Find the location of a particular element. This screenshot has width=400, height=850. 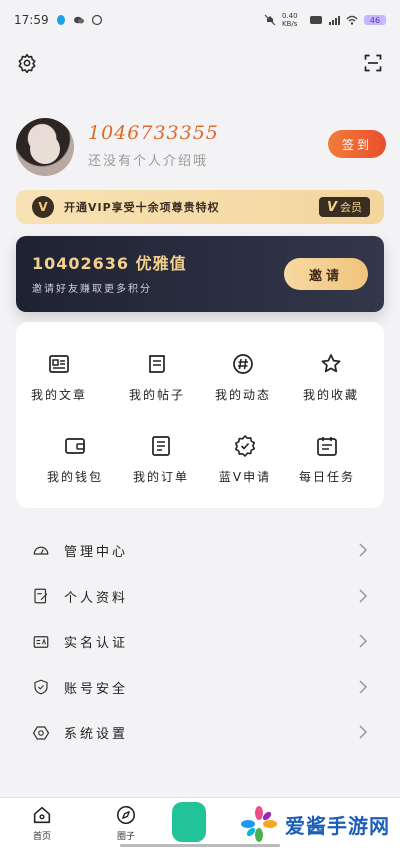

grid-item-articles: 我的文章 is located at coordinates (59, 382).